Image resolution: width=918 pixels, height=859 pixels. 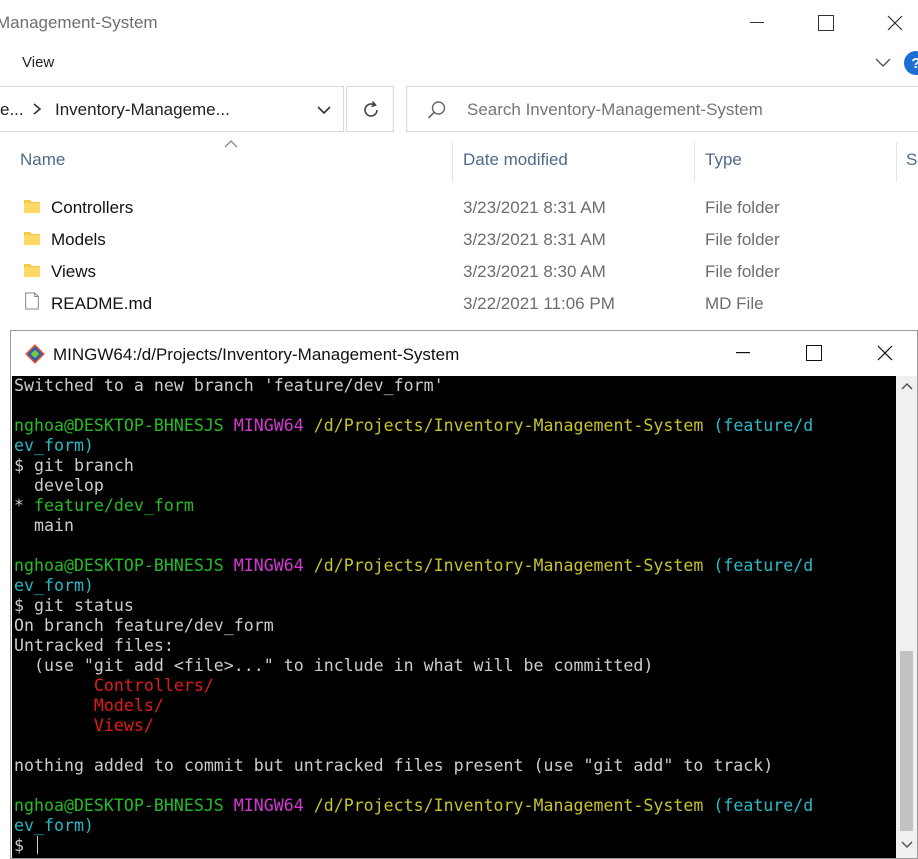 What do you see at coordinates (78, 240) in the screenshot?
I see `file-name: Models` at bounding box center [78, 240].